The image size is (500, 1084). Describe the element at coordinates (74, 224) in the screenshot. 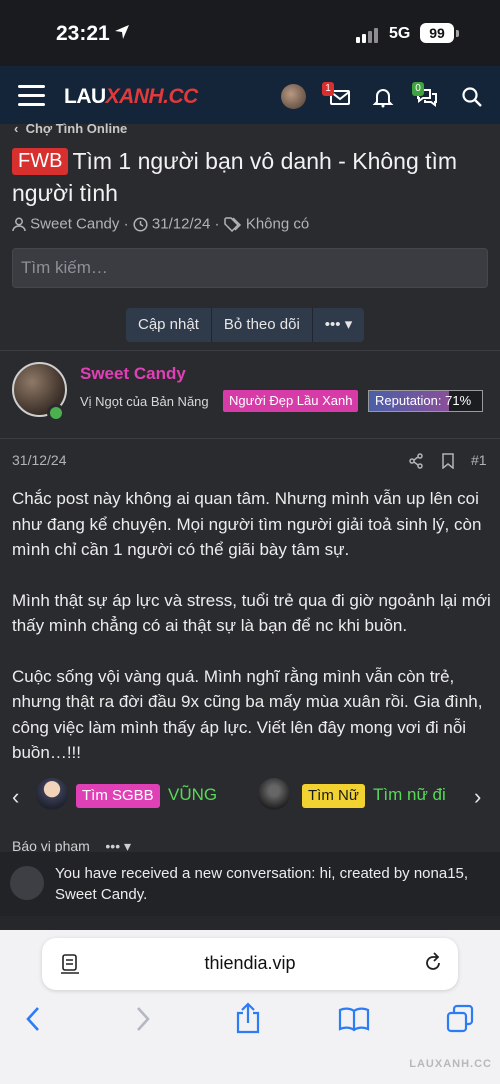

I see `thread-author: Sweet Candy` at that location.